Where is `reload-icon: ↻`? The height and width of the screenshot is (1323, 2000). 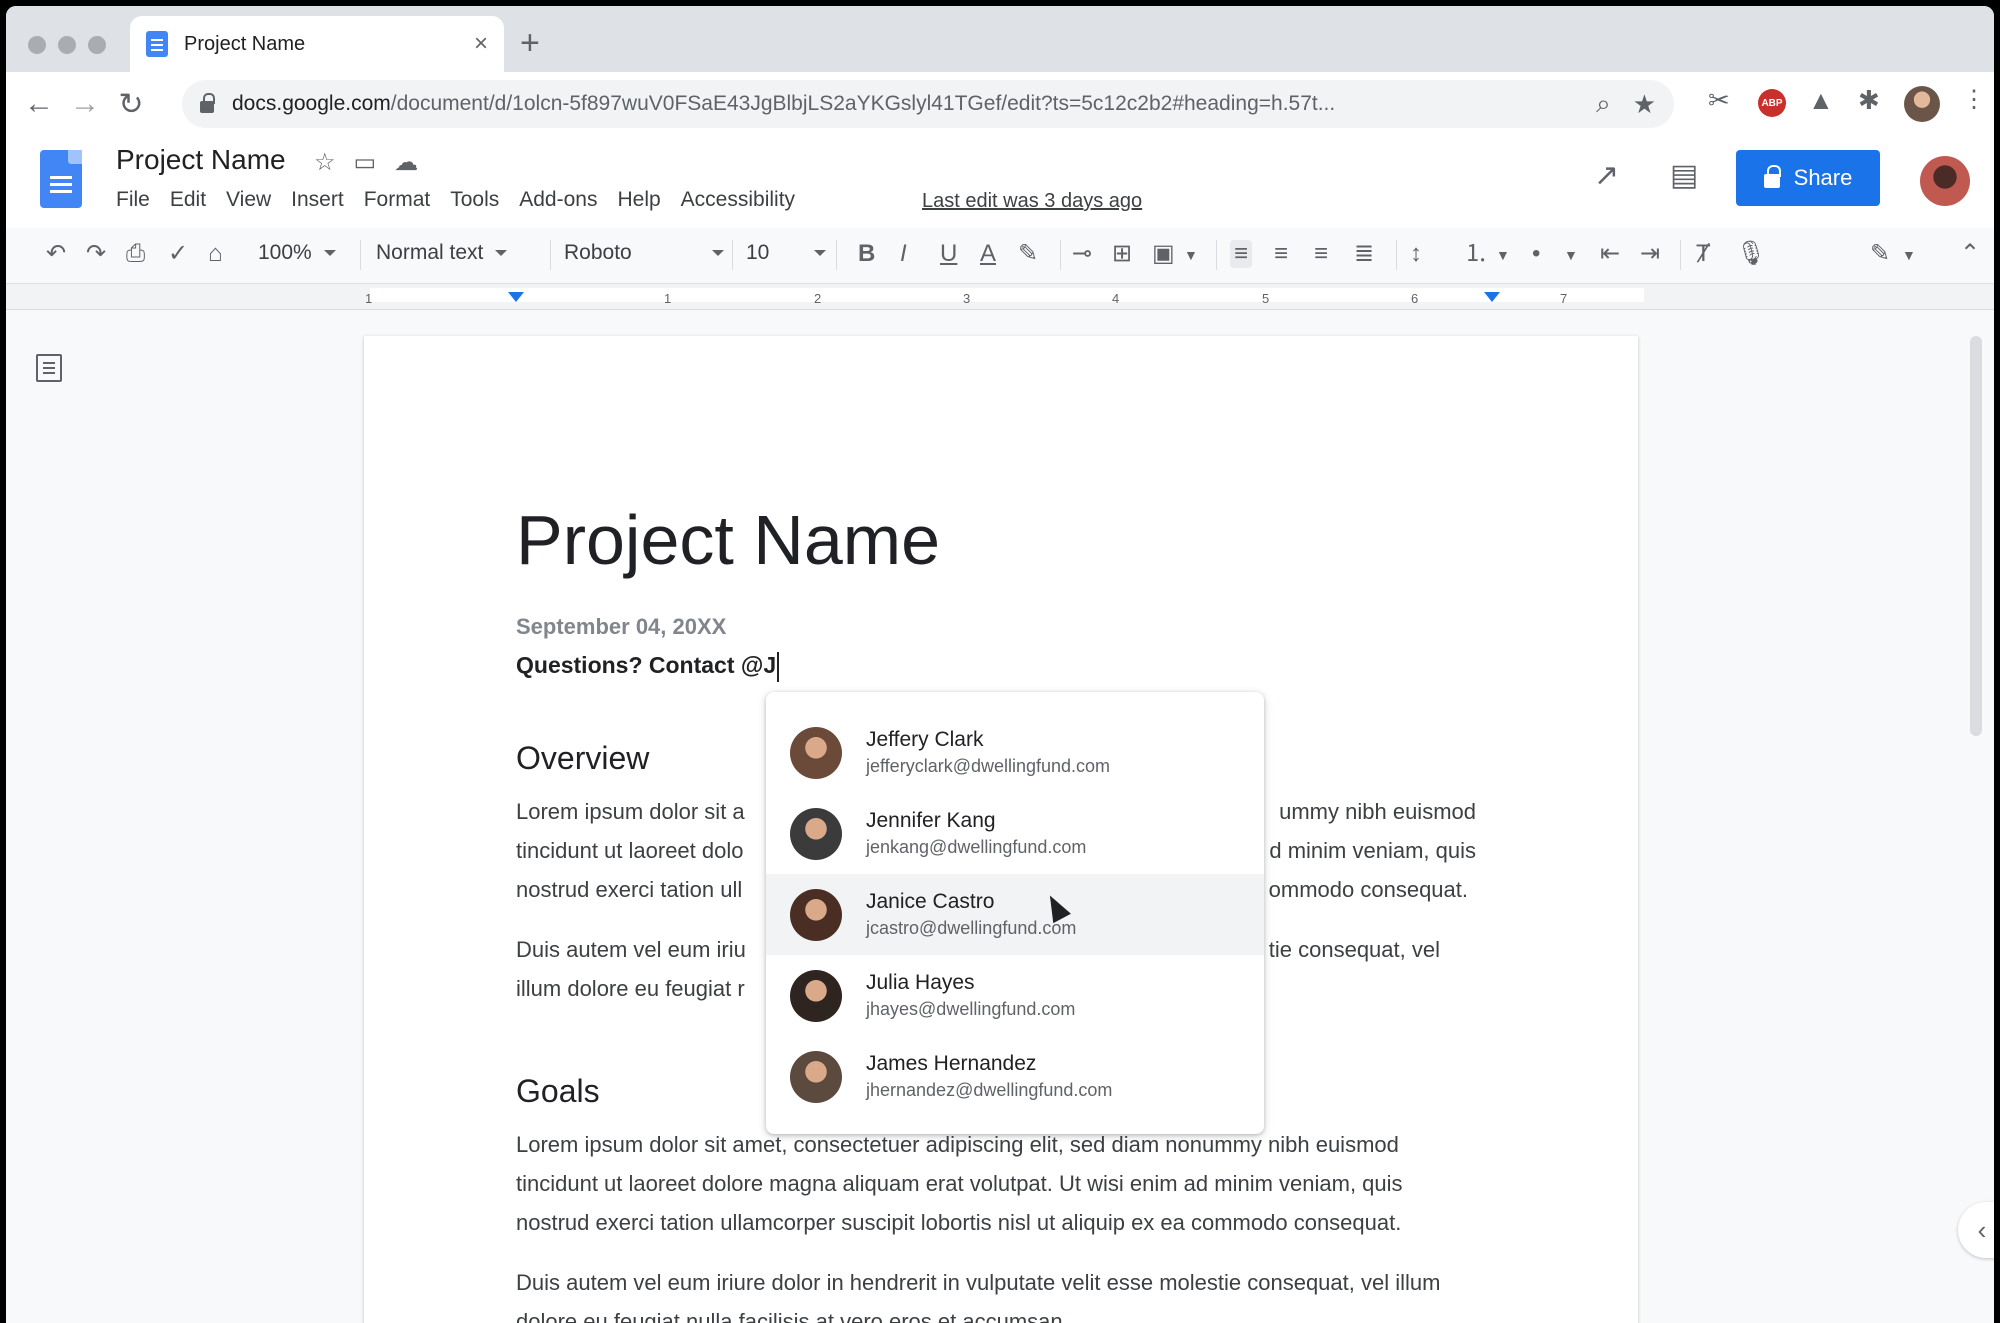 reload-icon: ↻ is located at coordinates (131, 104).